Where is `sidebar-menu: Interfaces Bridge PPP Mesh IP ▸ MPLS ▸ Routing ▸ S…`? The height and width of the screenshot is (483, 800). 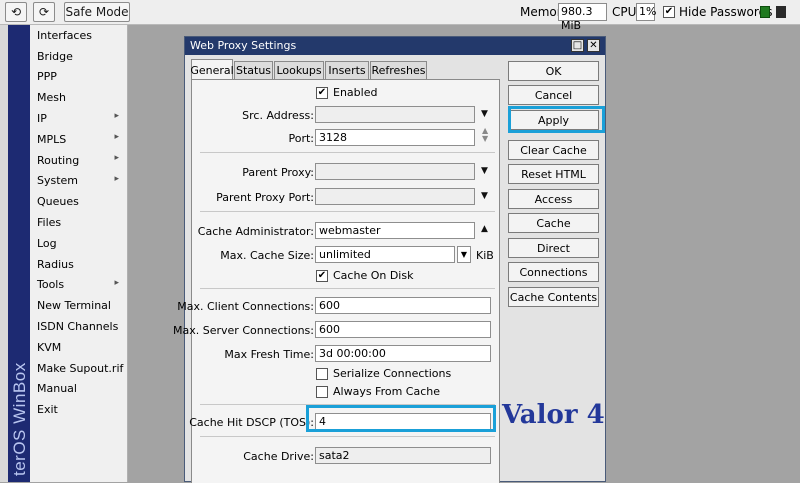 sidebar-menu: Interfaces Bridge PPP Mesh IP ▸ MPLS ▸ Routing ▸ S… is located at coordinates (79, 253).